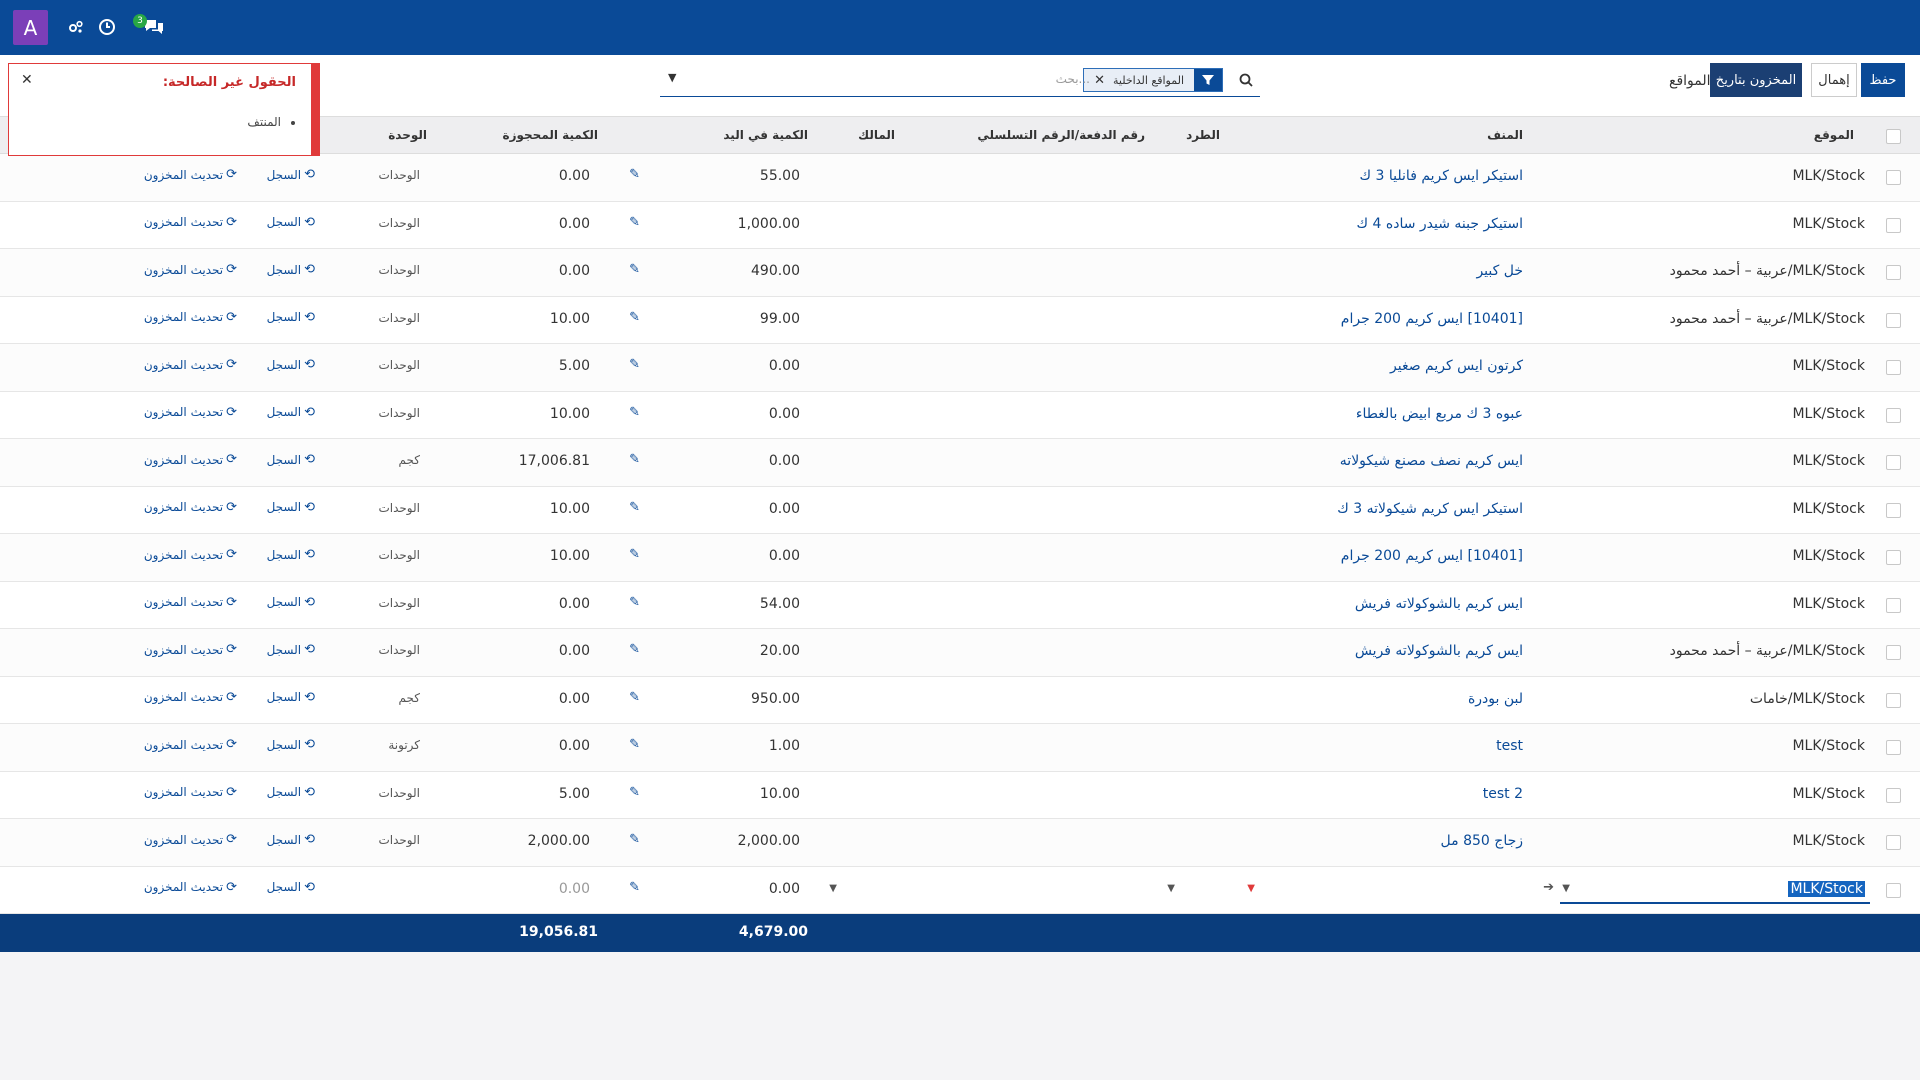 Image resolution: width=1920 pixels, height=1080 pixels. What do you see at coordinates (833, 888) in the screenshot?
I see `owner-dropdown-caret-icon: ▼` at bounding box center [833, 888].